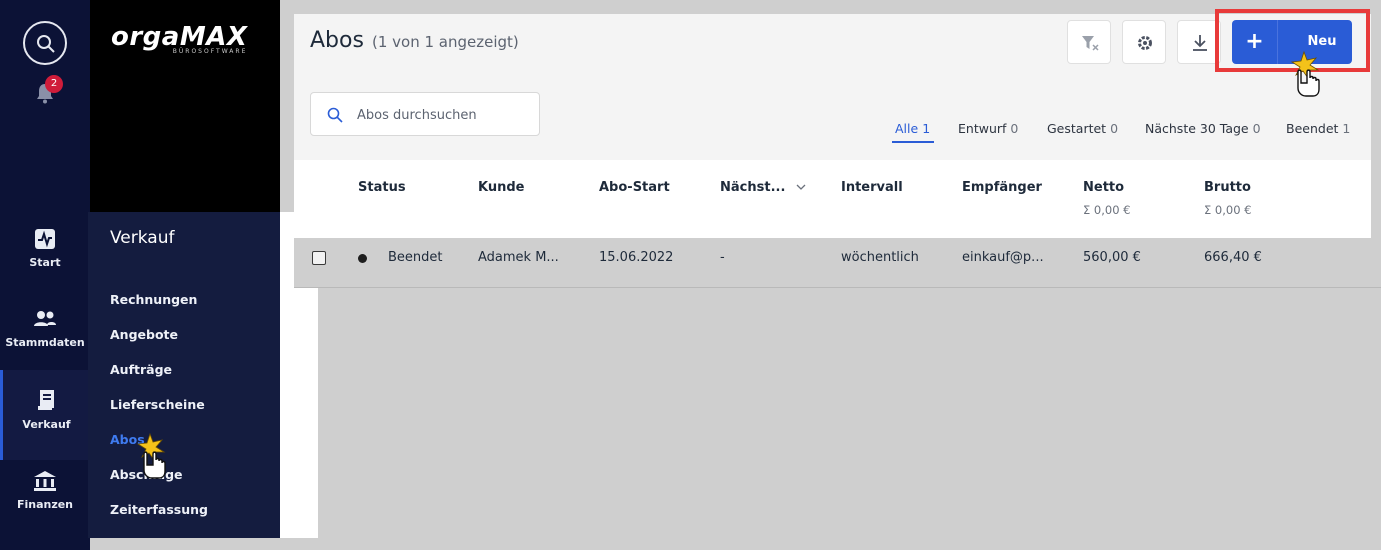 This screenshot has width=1381, height=550. I want to click on global-search-button, so click(45, 43).